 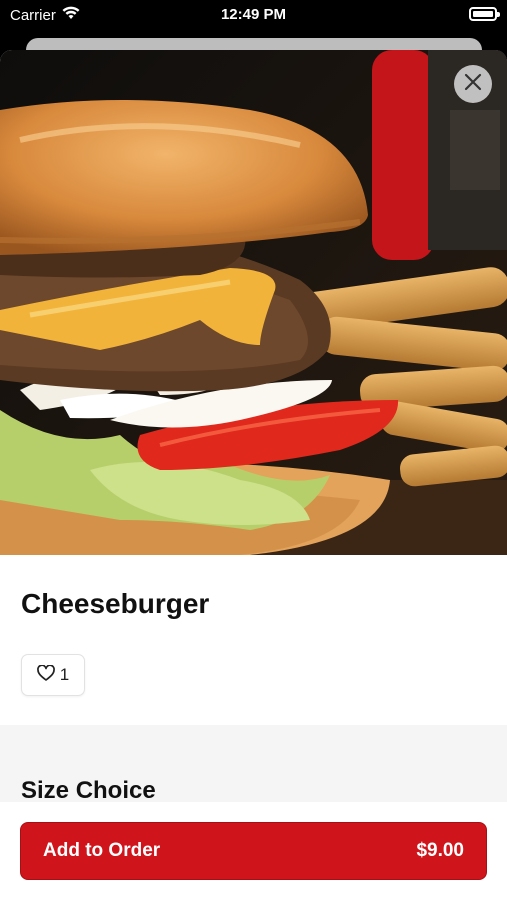 I want to click on add-to-order-button: Add to Order $9.00, so click(x=253, y=851).